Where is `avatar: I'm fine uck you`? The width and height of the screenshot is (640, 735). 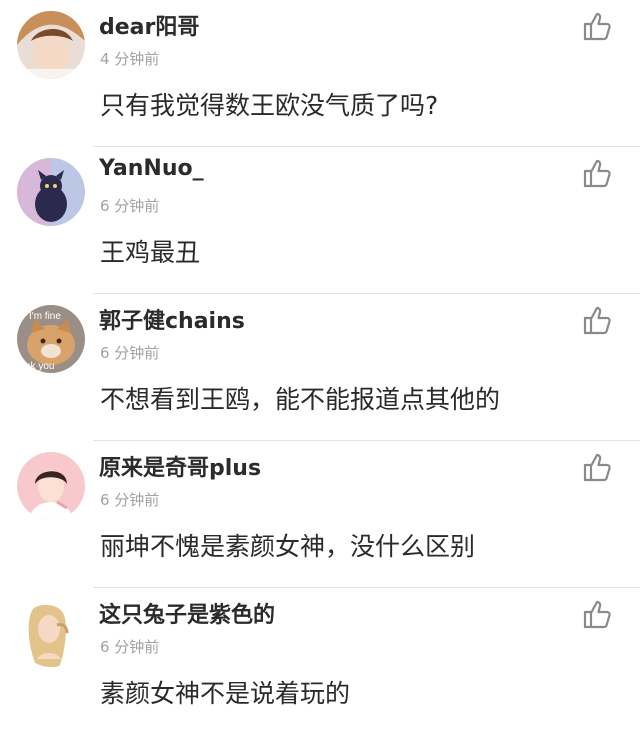
avatar: I'm fine uck you is located at coordinates (51, 339).